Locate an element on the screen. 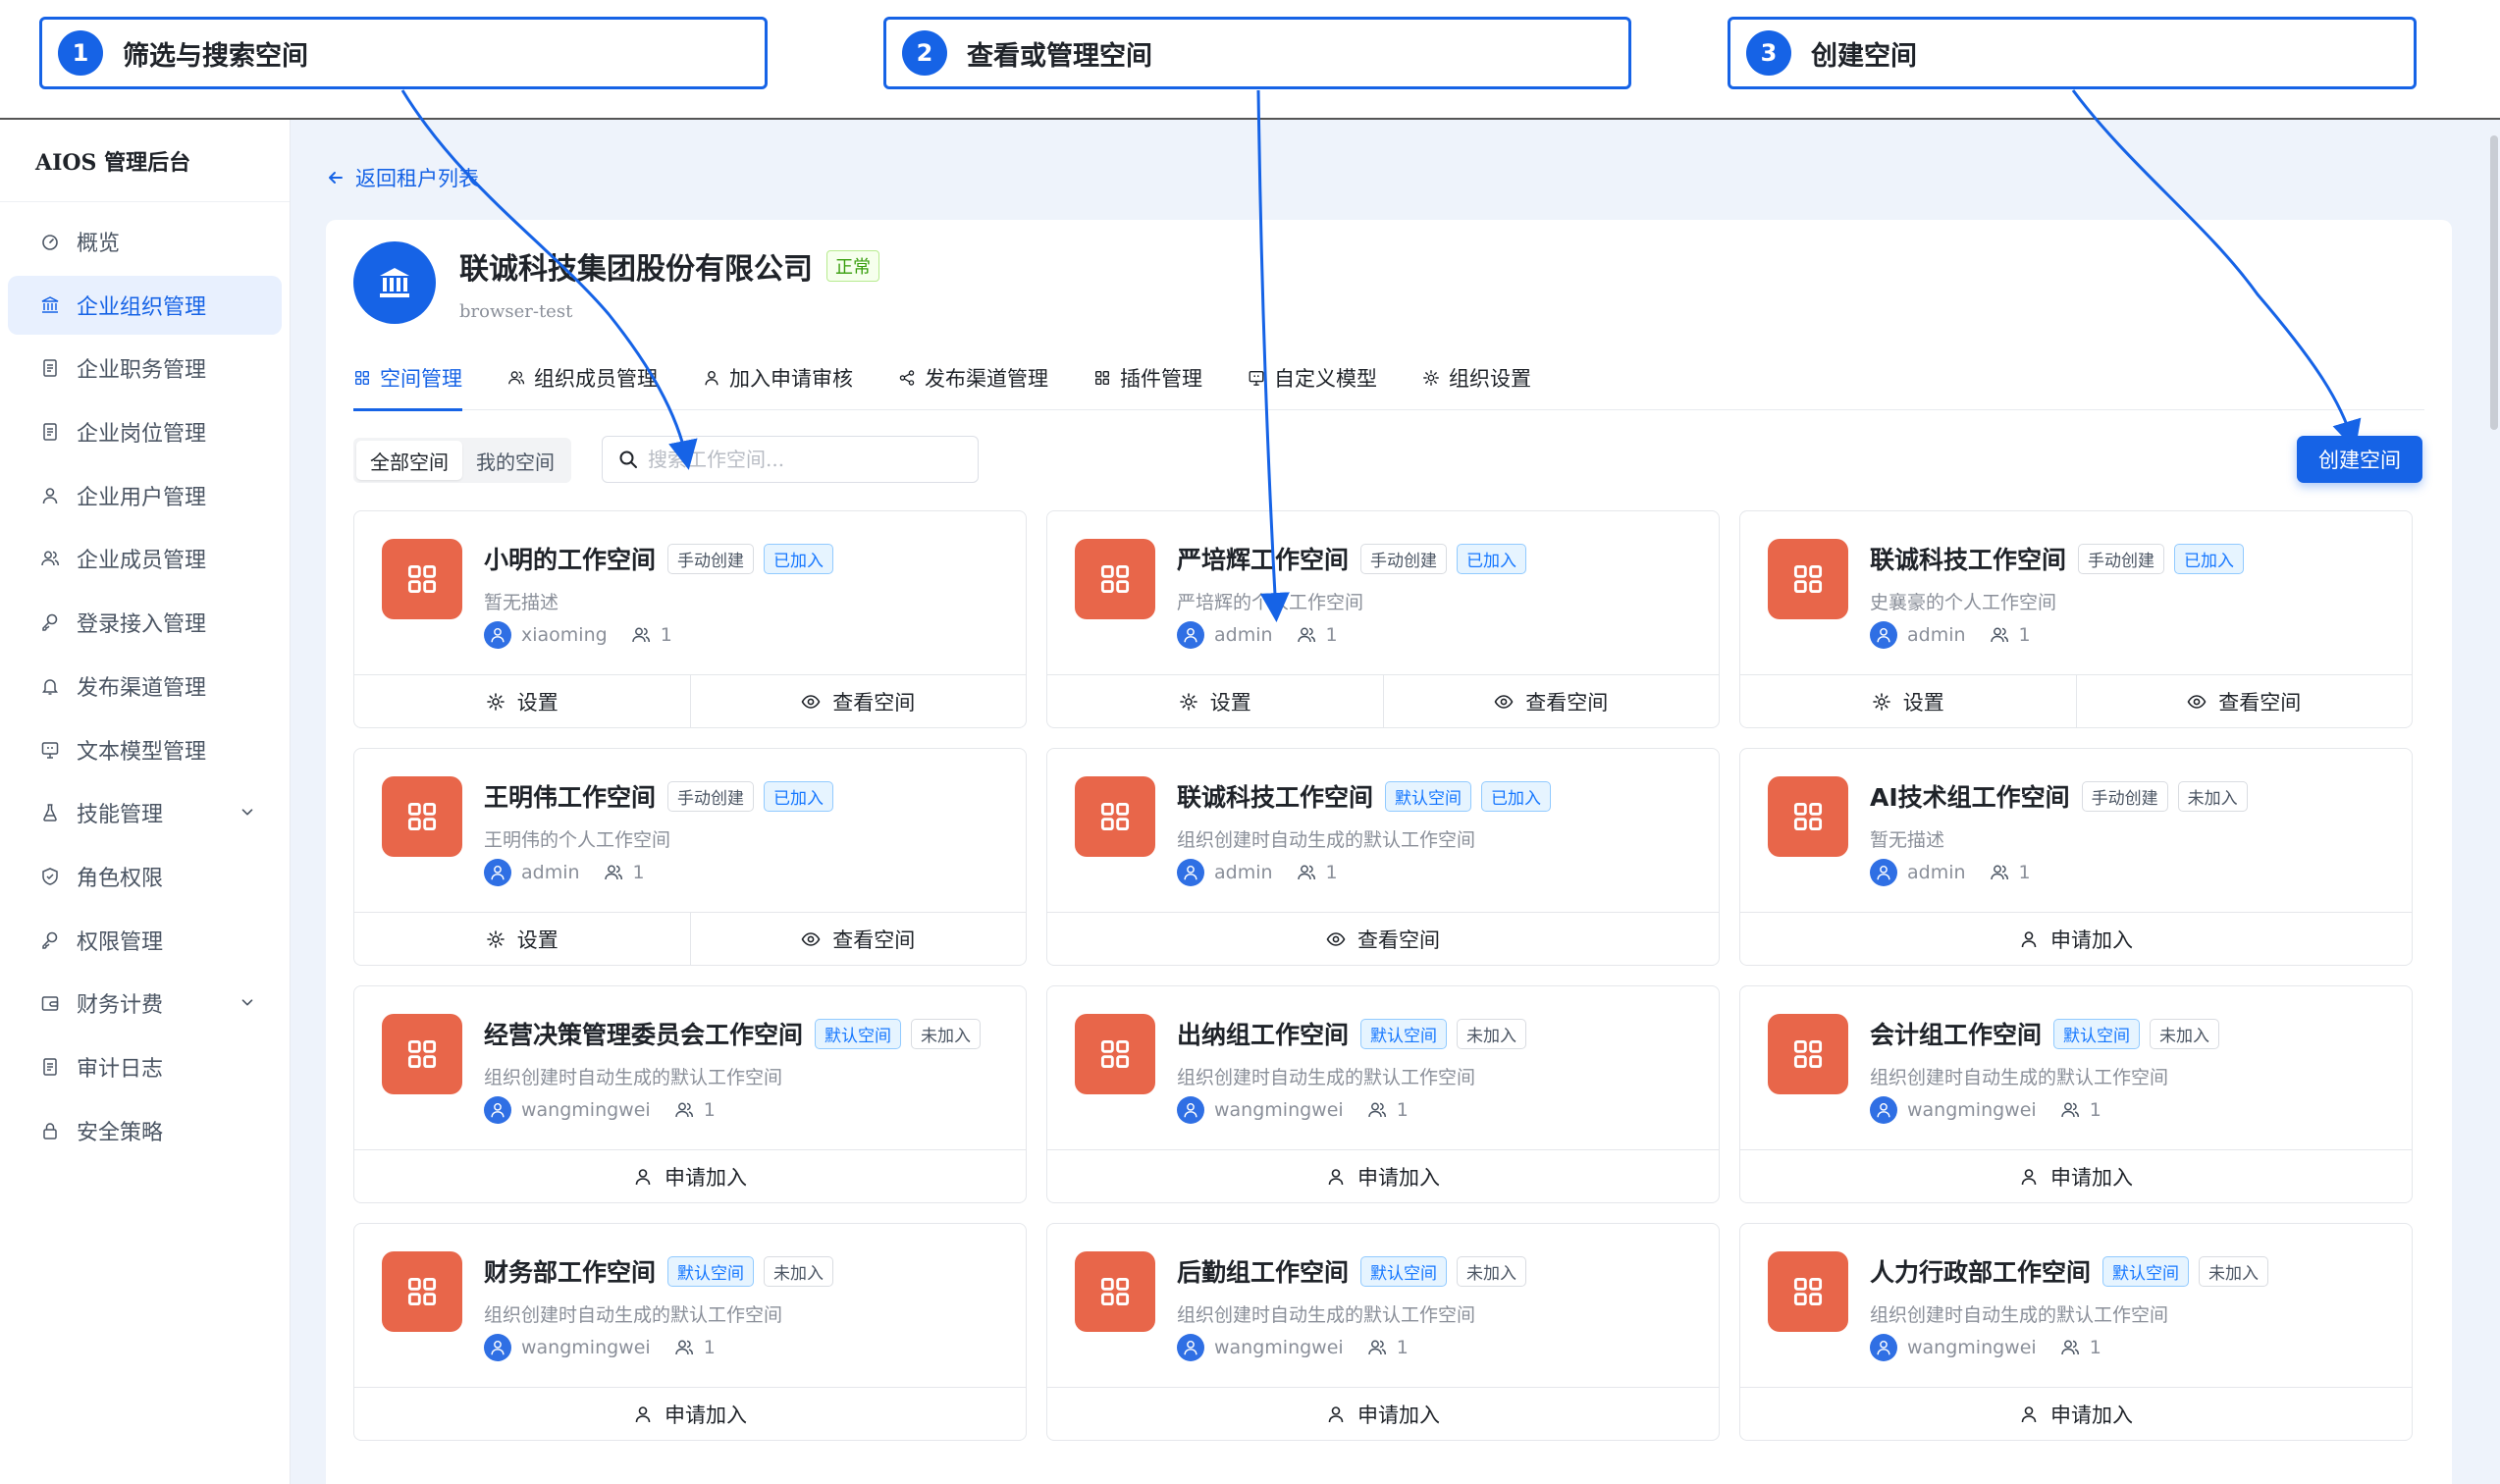 The width and height of the screenshot is (2500, 1484). tab-item: 插件管理 is located at coordinates (1147, 377).